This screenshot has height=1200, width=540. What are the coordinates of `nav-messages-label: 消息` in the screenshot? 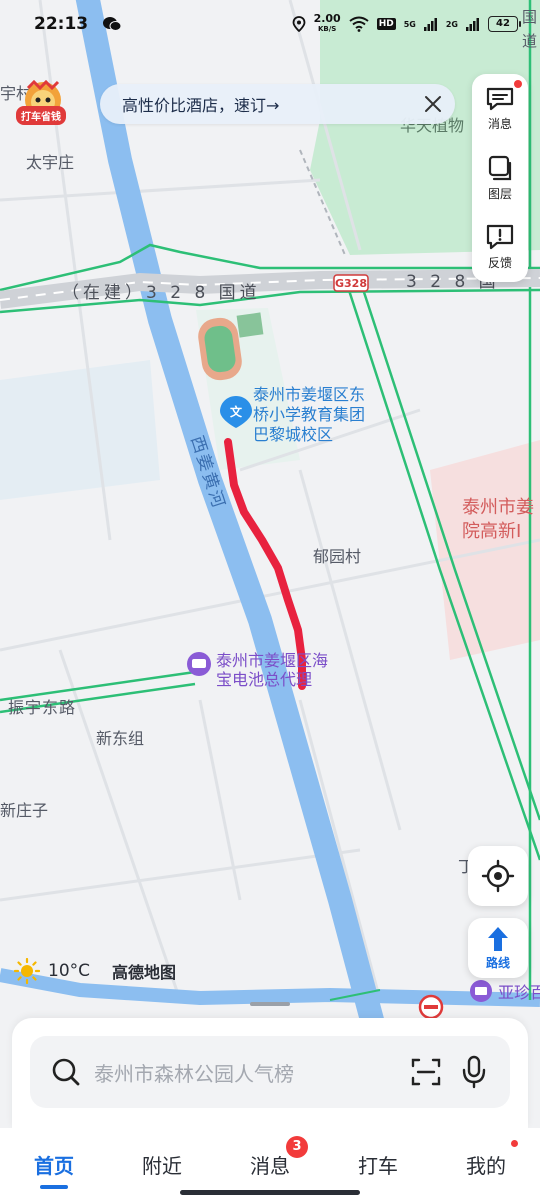 It's located at (270, 1166).